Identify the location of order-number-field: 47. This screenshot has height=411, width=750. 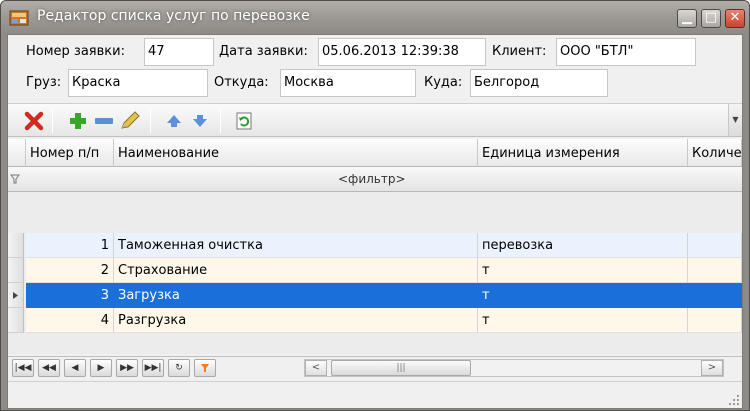
(179, 52).